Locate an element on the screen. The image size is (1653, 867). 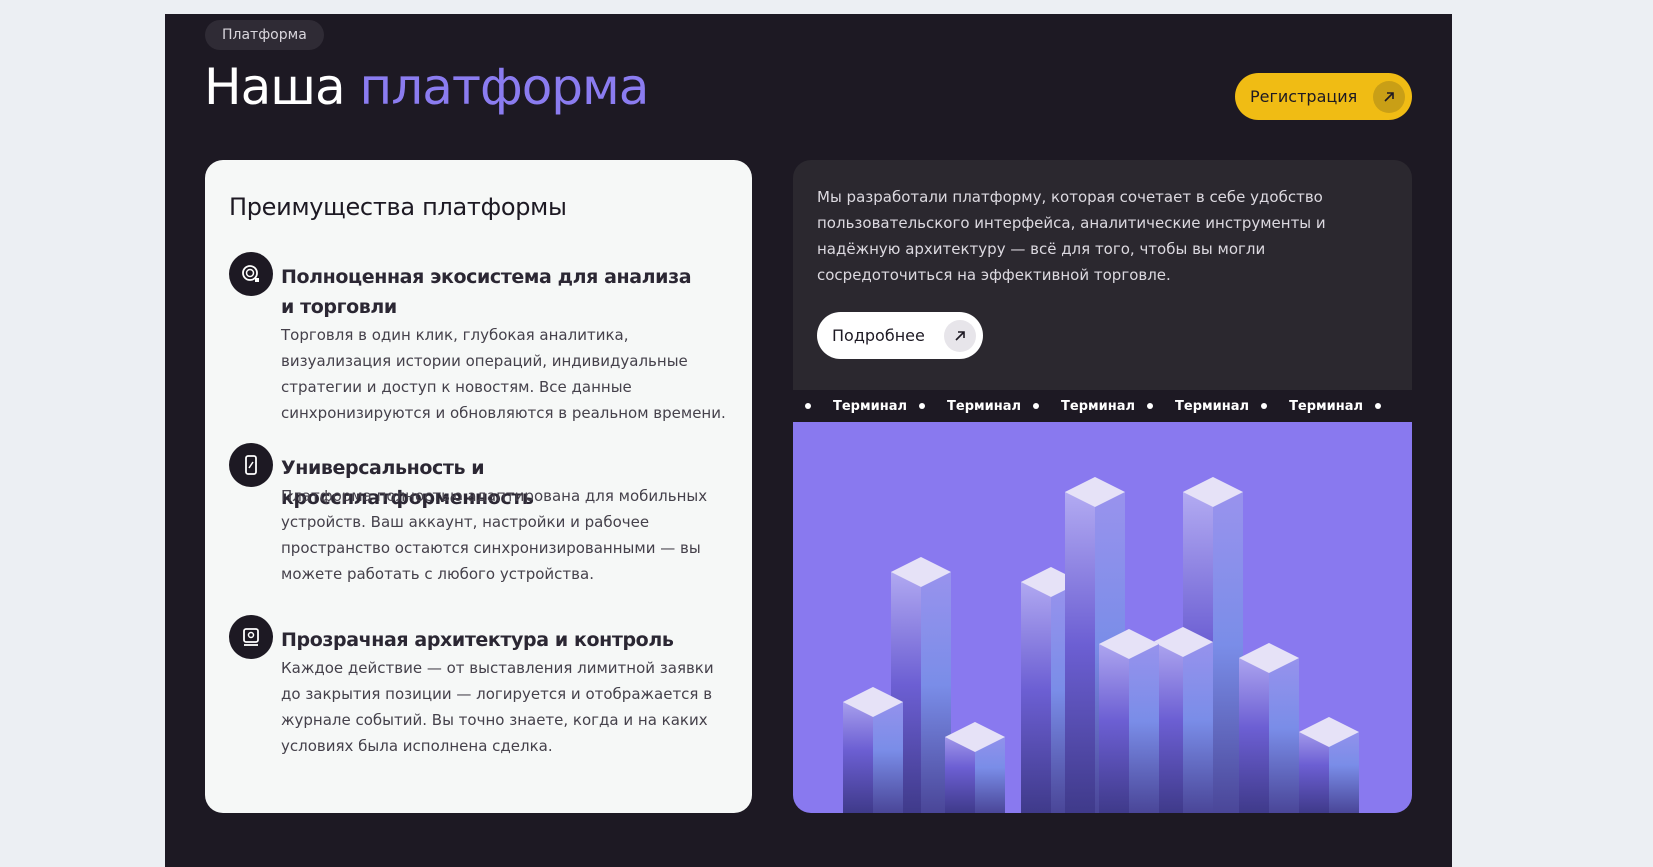
register-button: Регистрация is located at coordinates (1323, 96).